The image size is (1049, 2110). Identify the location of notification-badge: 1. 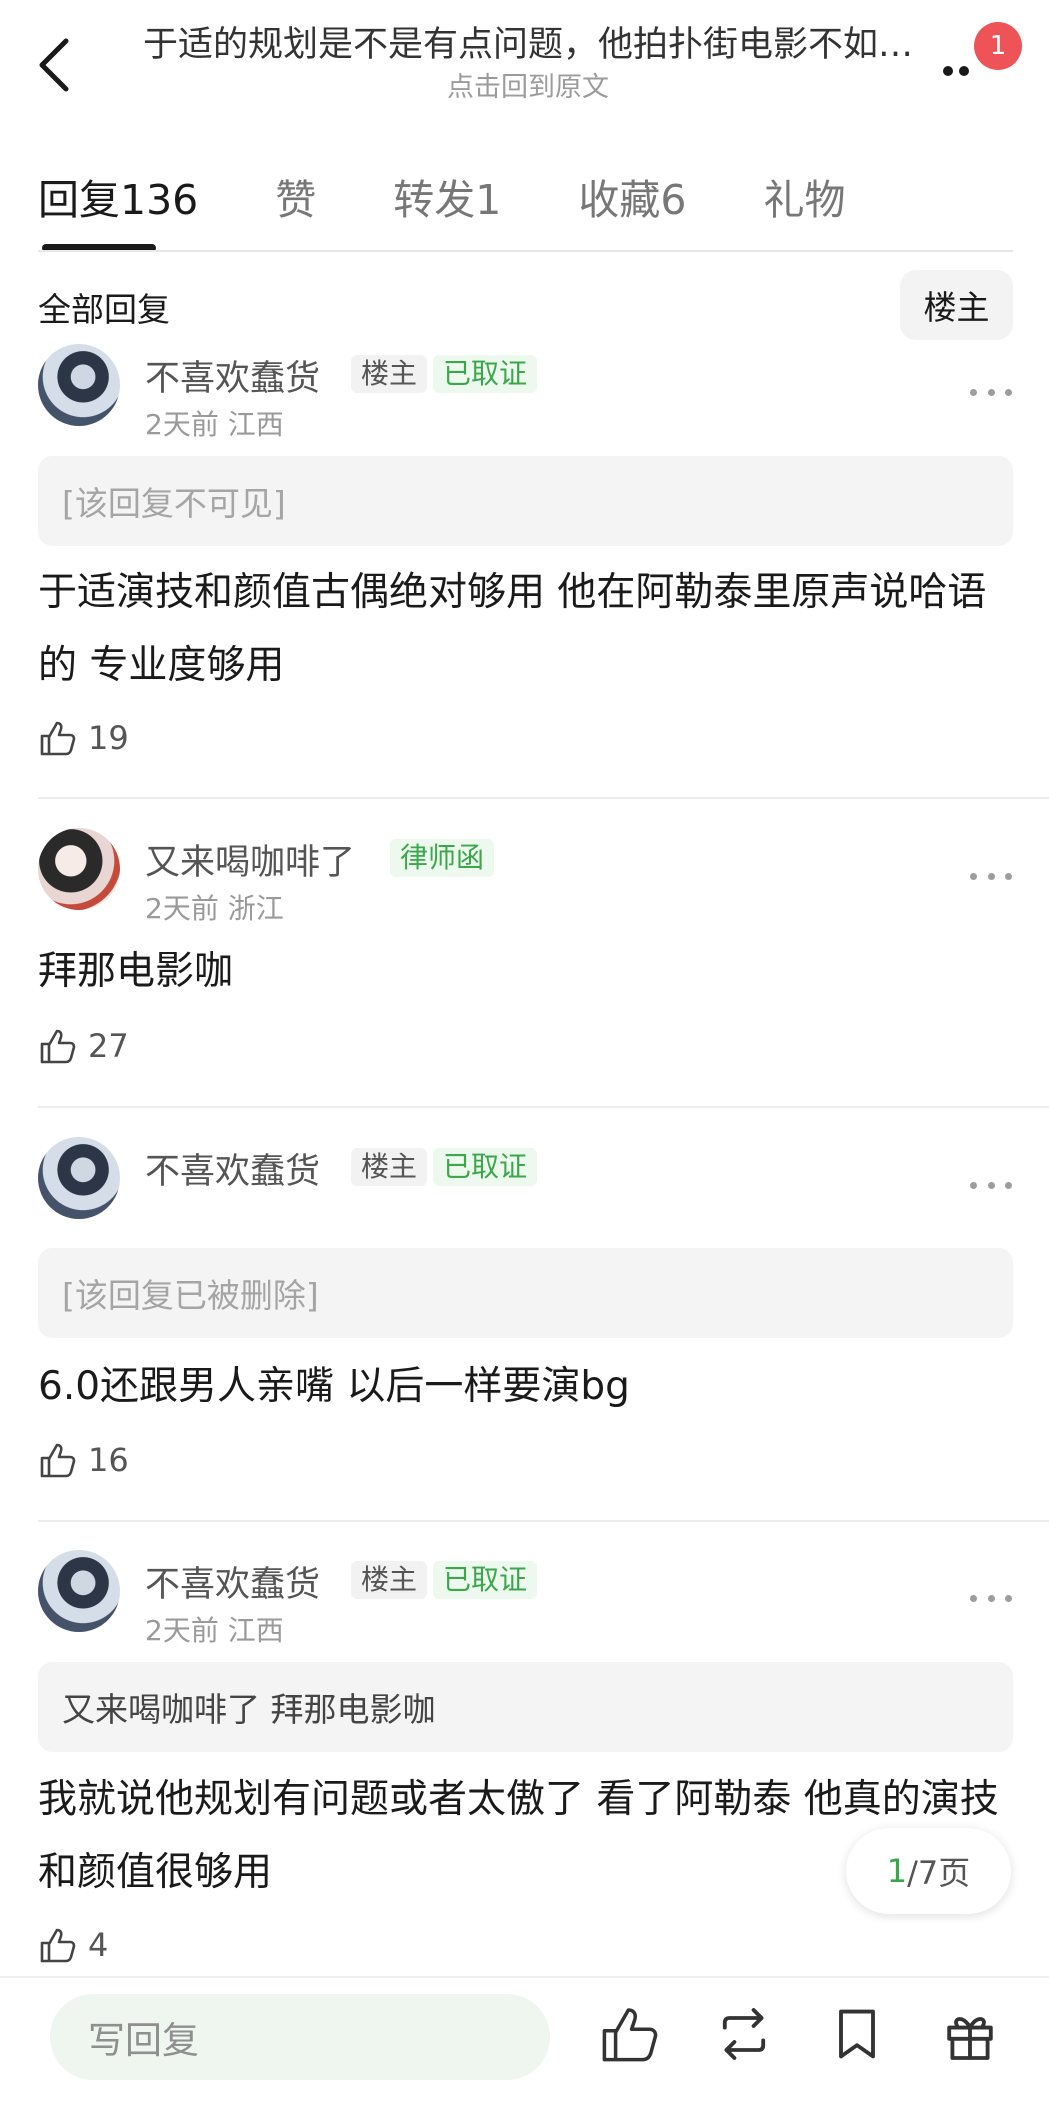
(998, 46).